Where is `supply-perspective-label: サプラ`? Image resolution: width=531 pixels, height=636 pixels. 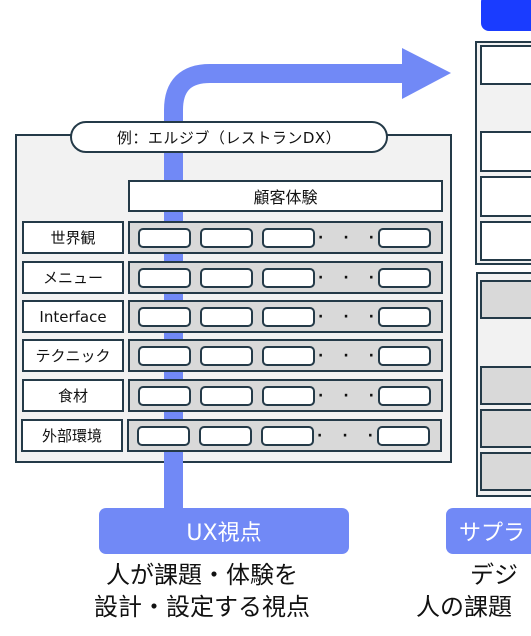
supply-perspective-label: サプラ is located at coordinates (488, 531).